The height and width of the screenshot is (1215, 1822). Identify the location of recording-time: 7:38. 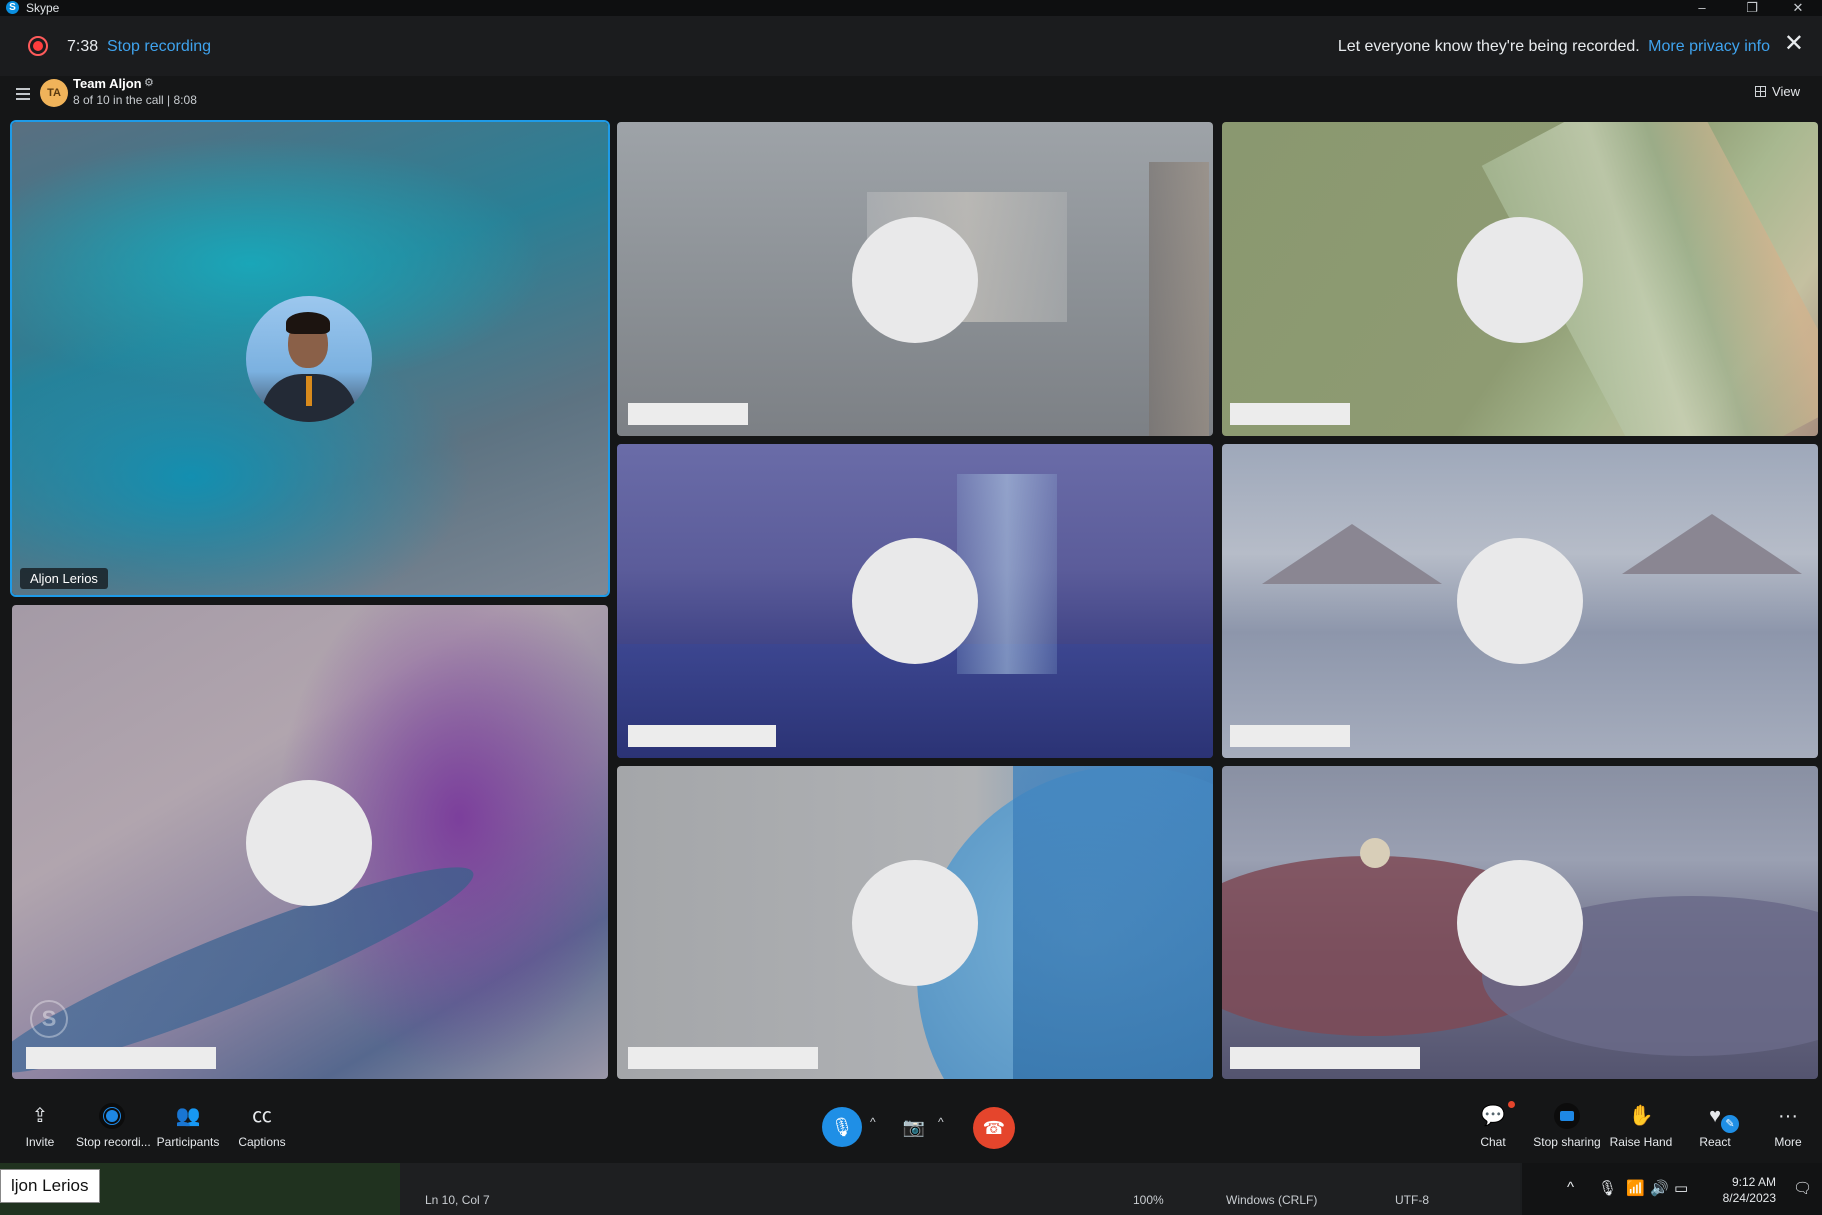
(83, 46).